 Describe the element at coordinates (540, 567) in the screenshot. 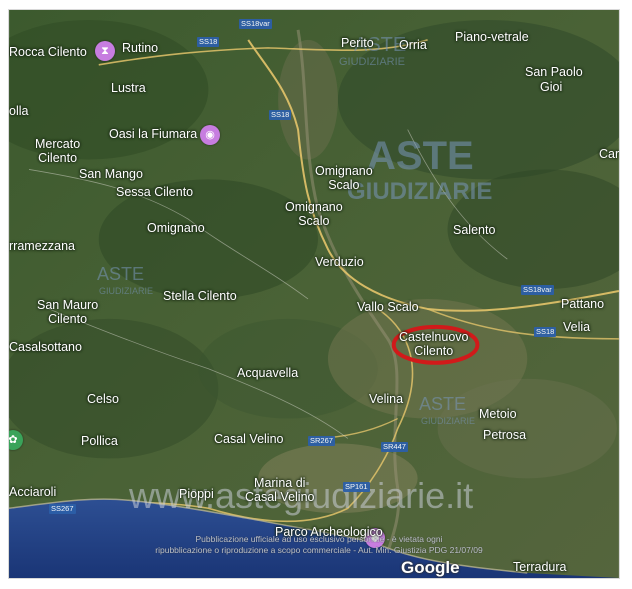

I see `place-label: Terradura` at that location.